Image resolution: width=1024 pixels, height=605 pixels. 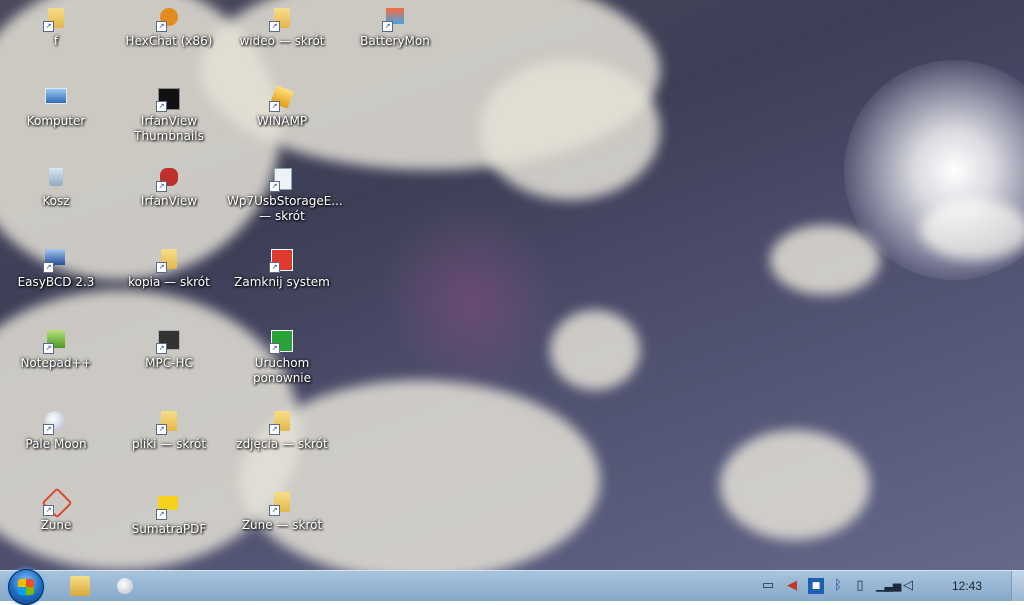 I want to click on desktop-icon-notepad-plus-plus: ↗ Notepad++, so click(x=56, y=350).